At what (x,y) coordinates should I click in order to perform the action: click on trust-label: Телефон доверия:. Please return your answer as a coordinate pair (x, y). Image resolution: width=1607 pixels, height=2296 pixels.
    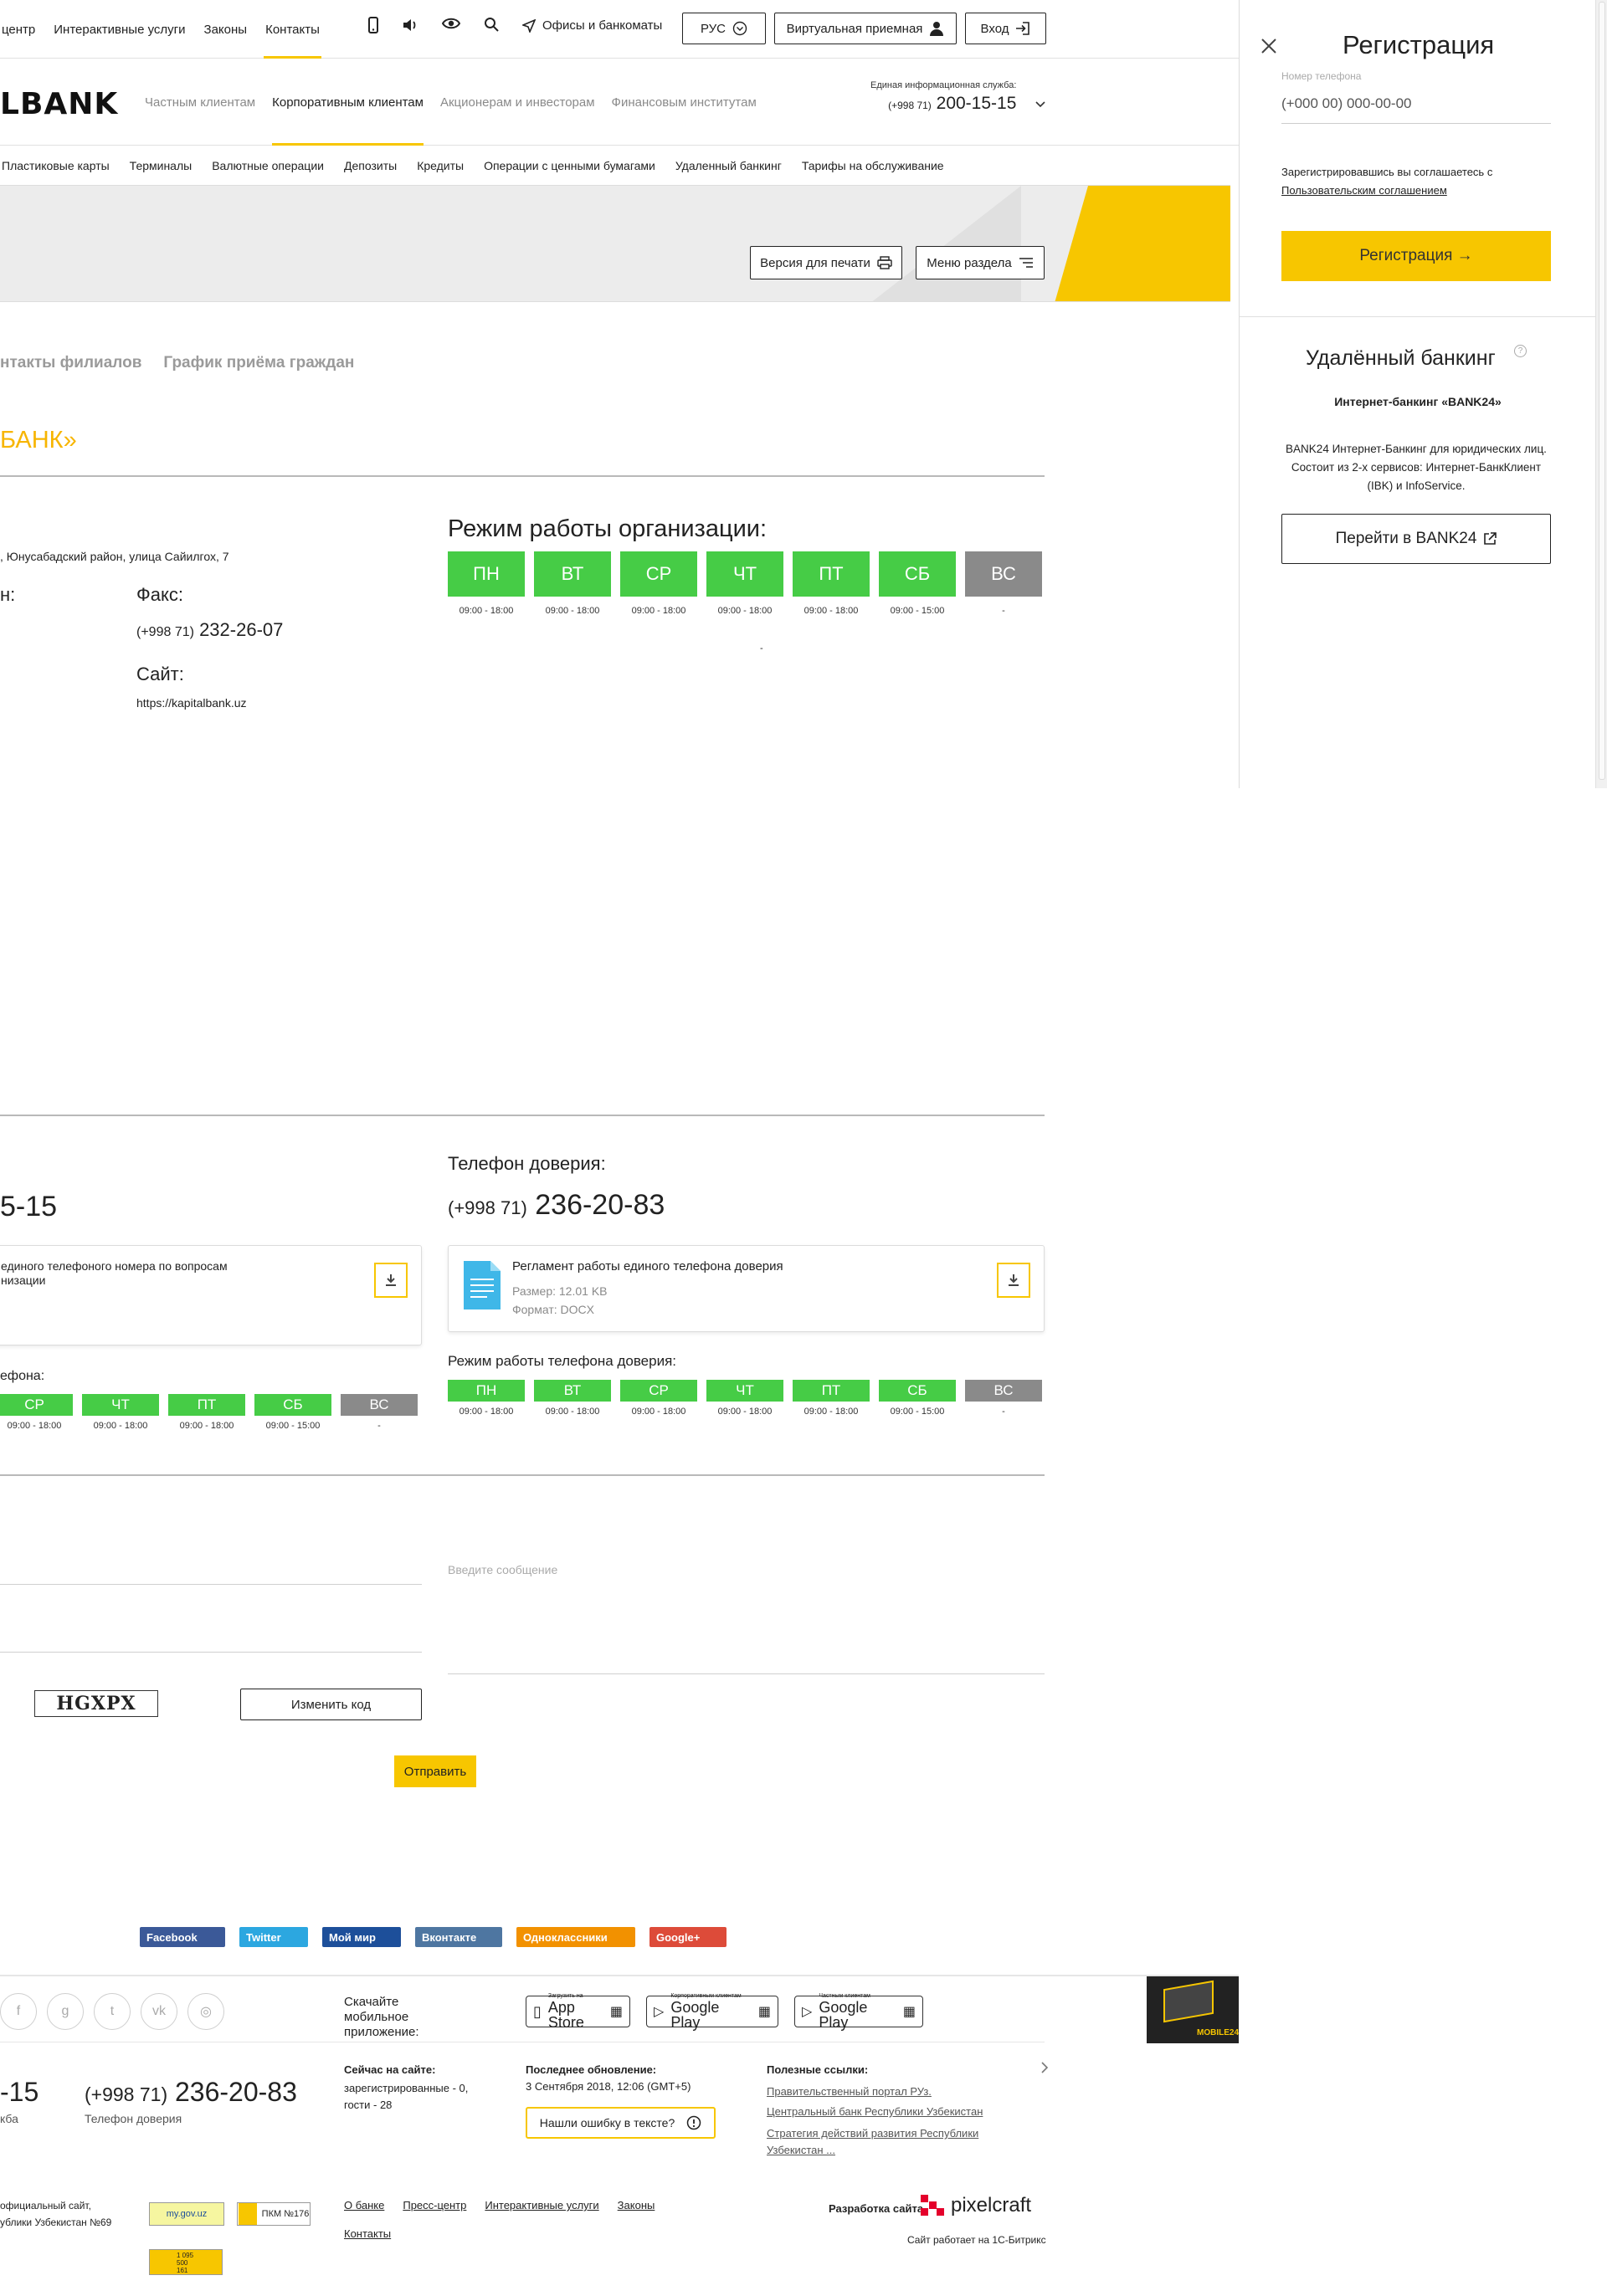
    Looking at the image, I should click on (527, 1163).